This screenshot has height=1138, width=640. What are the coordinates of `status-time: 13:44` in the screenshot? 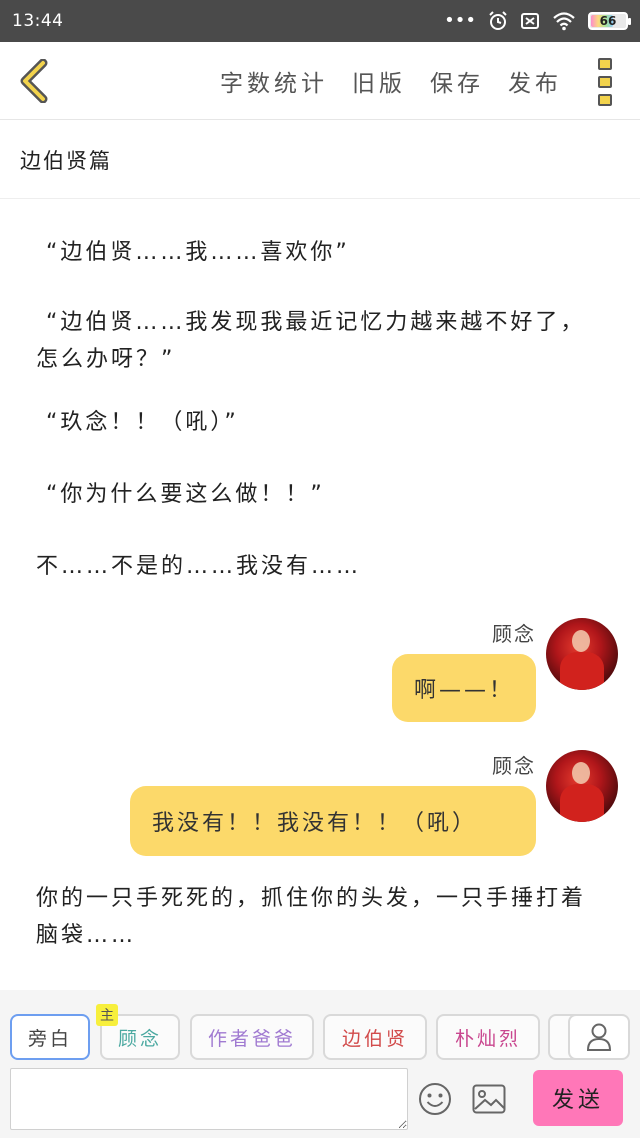 It's located at (38, 21).